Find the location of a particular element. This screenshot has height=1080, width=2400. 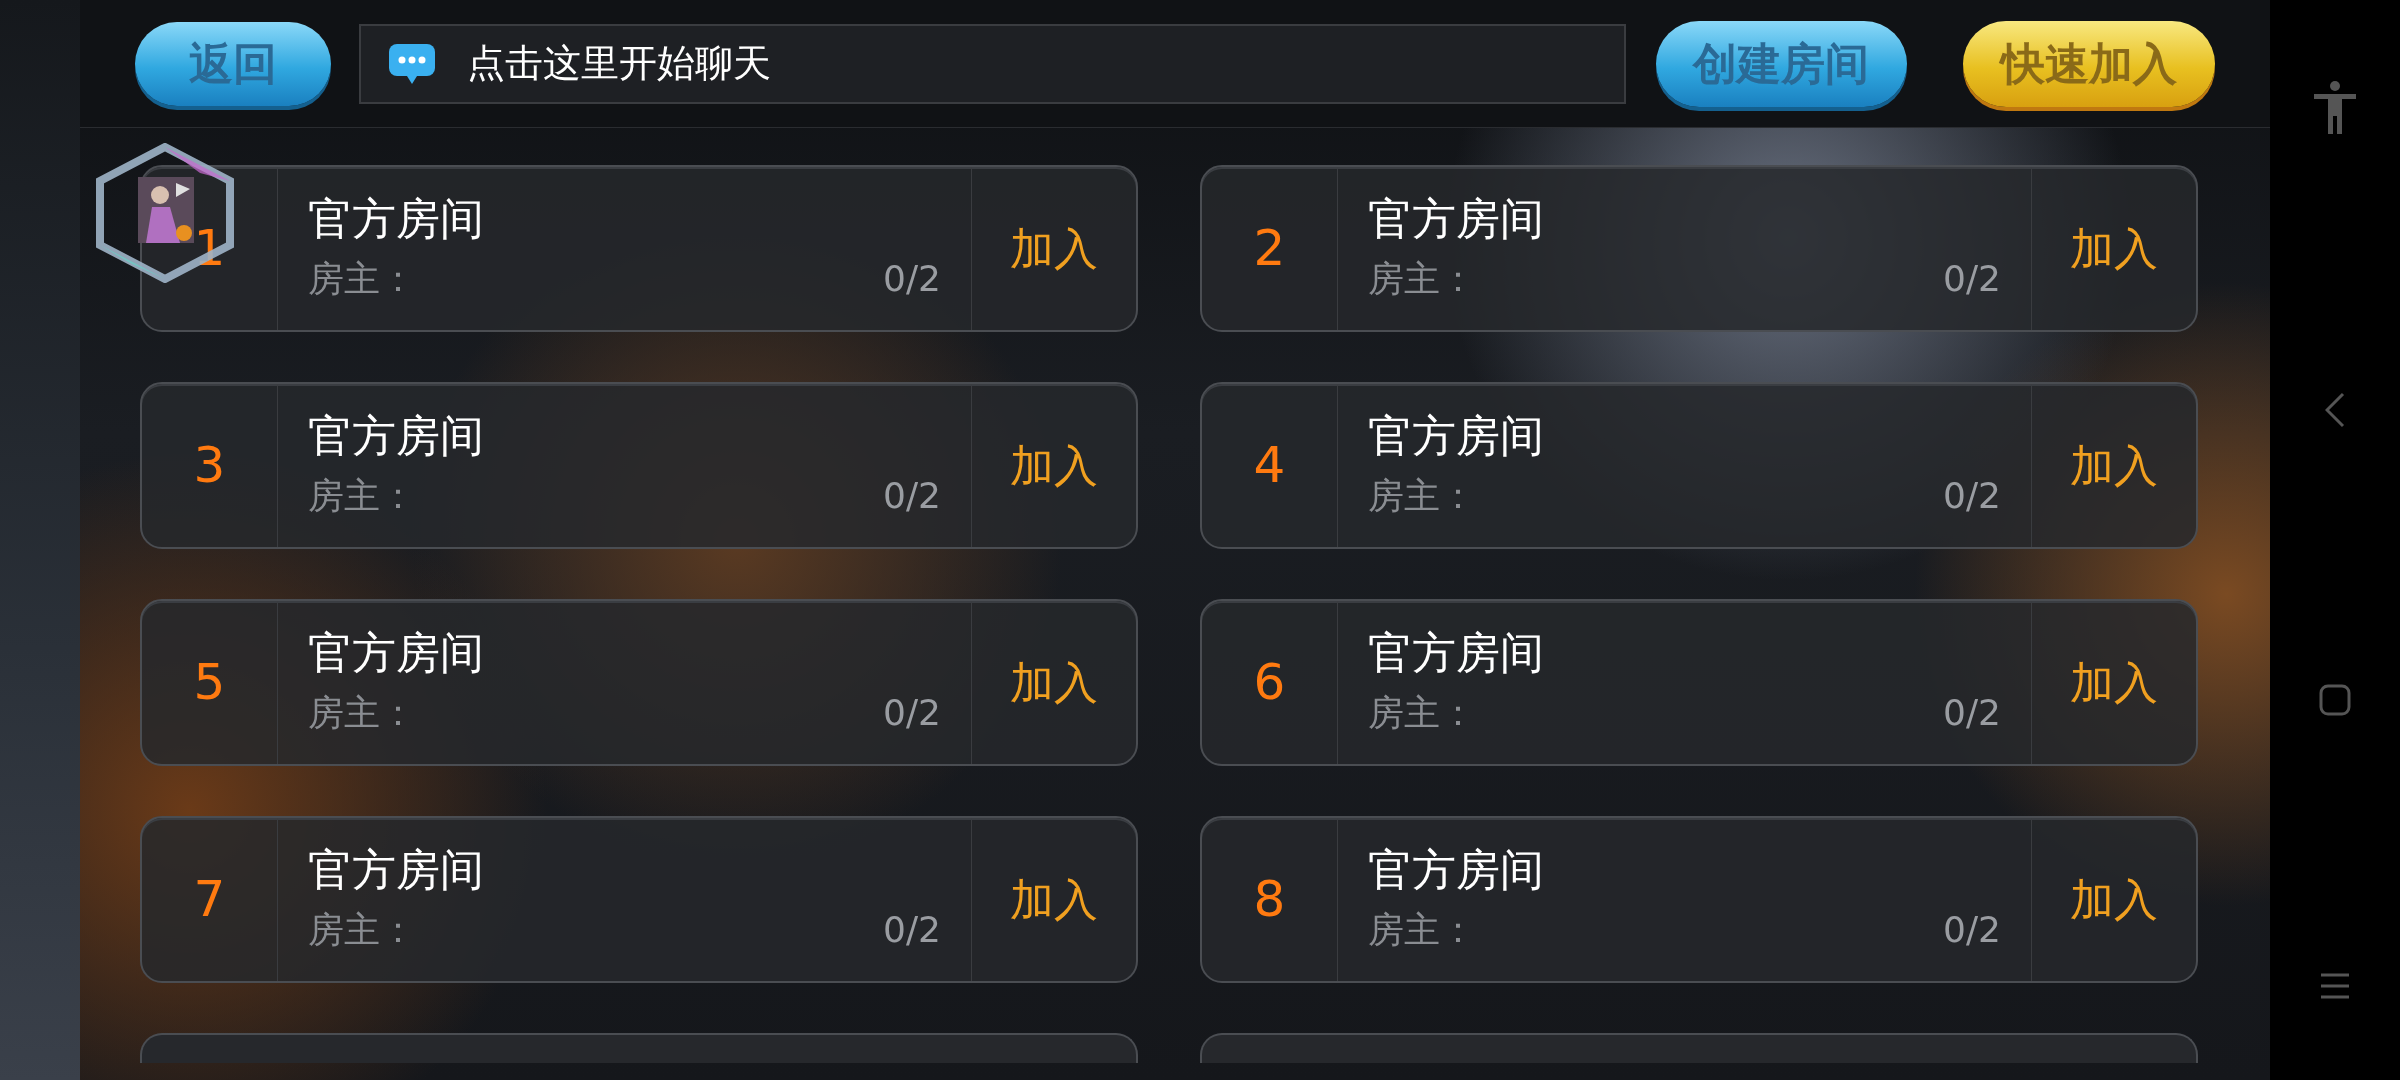

room-number: 6 is located at coordinates (1269, 682).